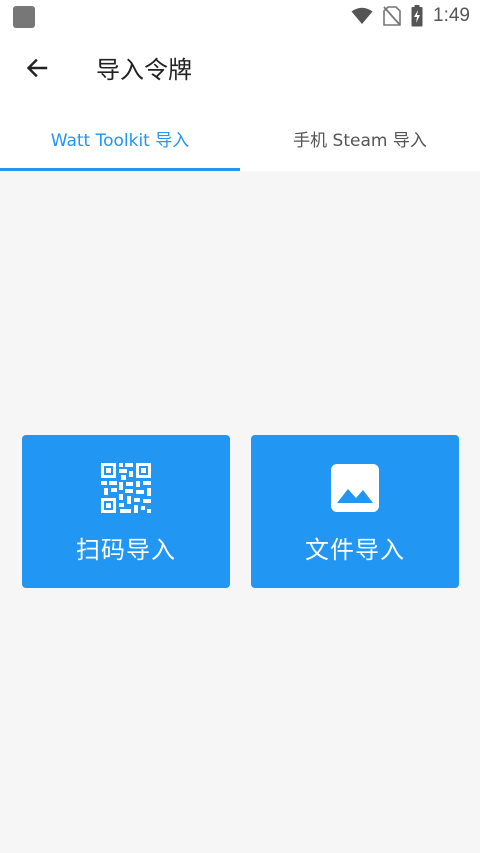 The height and width of the screenshot is (853, 480). Describe the element at coordinates (24, 17) in the screenshot. I see `app-notification-icon` at that location.